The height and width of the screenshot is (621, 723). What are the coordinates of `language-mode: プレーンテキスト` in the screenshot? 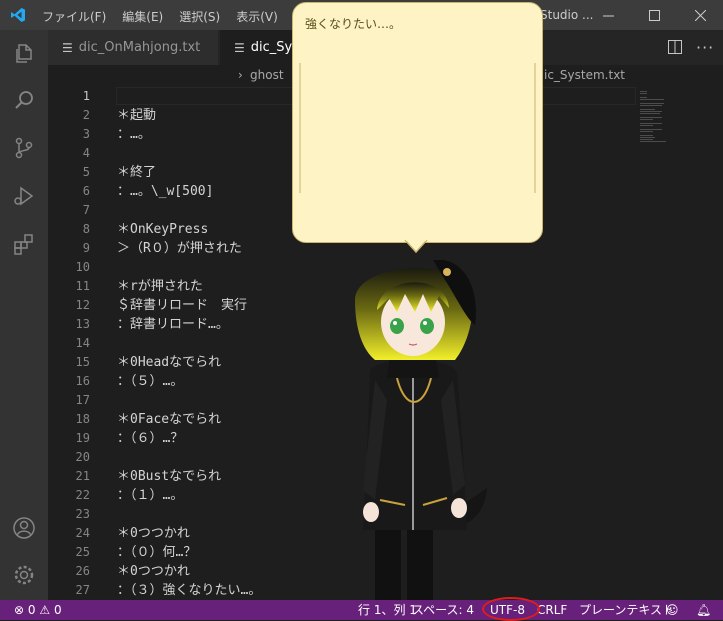 It's located at (626, 610).